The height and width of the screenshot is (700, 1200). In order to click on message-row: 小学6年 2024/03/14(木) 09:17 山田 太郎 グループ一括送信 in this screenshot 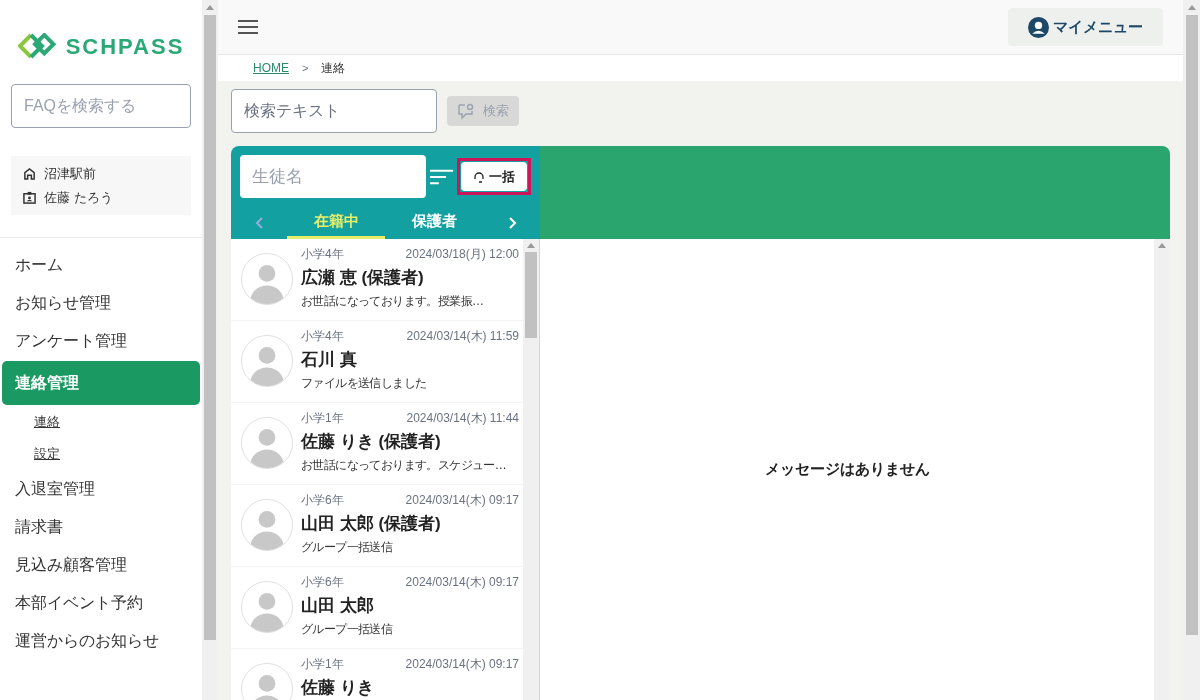, I will do `click(377, 608)`.